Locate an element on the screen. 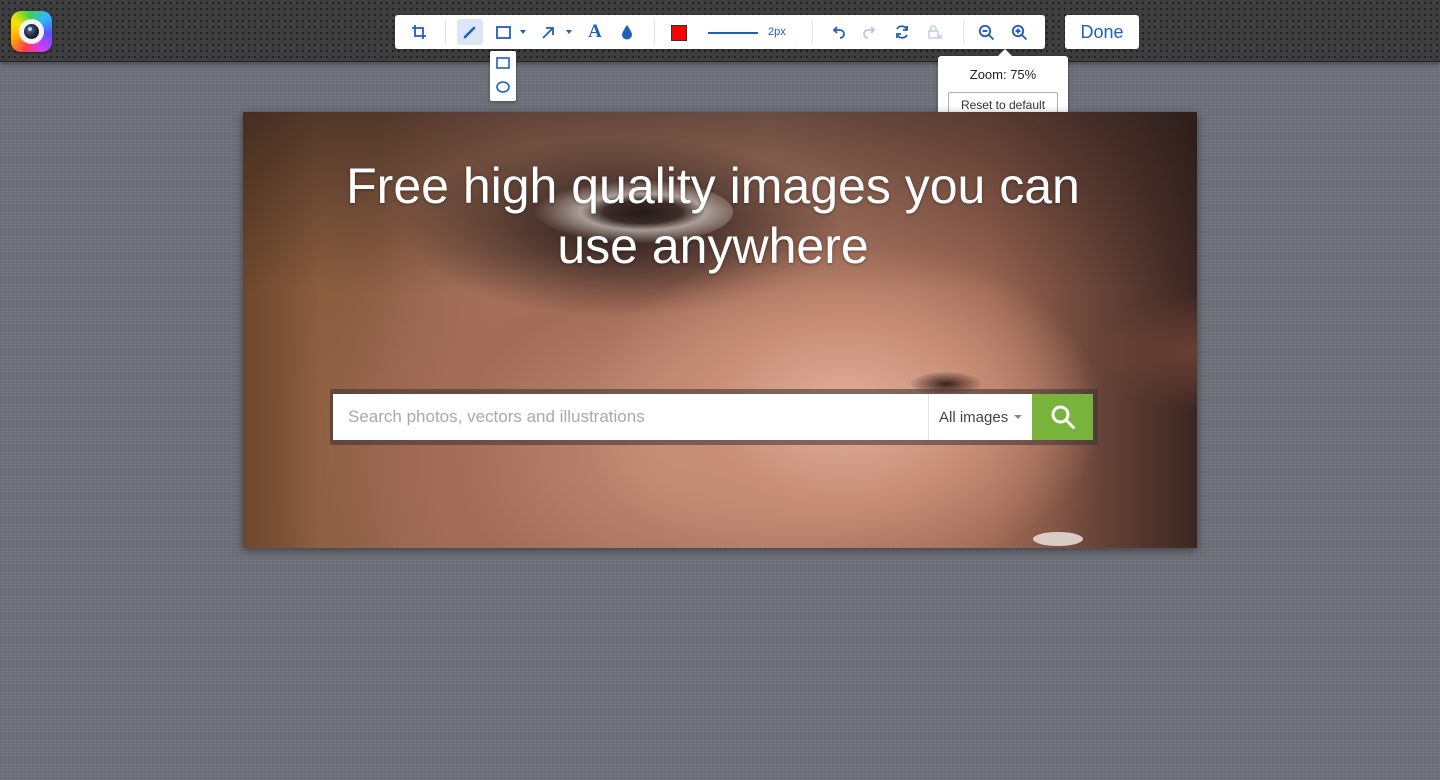 This screenshot has height=780, width=1440. zoom-out-icon is located at coordinates (986, 32).